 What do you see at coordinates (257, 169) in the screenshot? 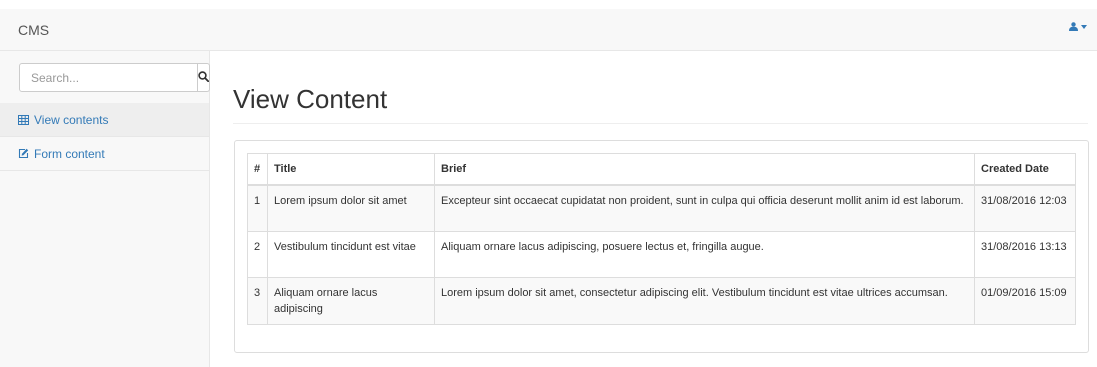
I see `column-header-number: #` at bounding box center [257, 169].